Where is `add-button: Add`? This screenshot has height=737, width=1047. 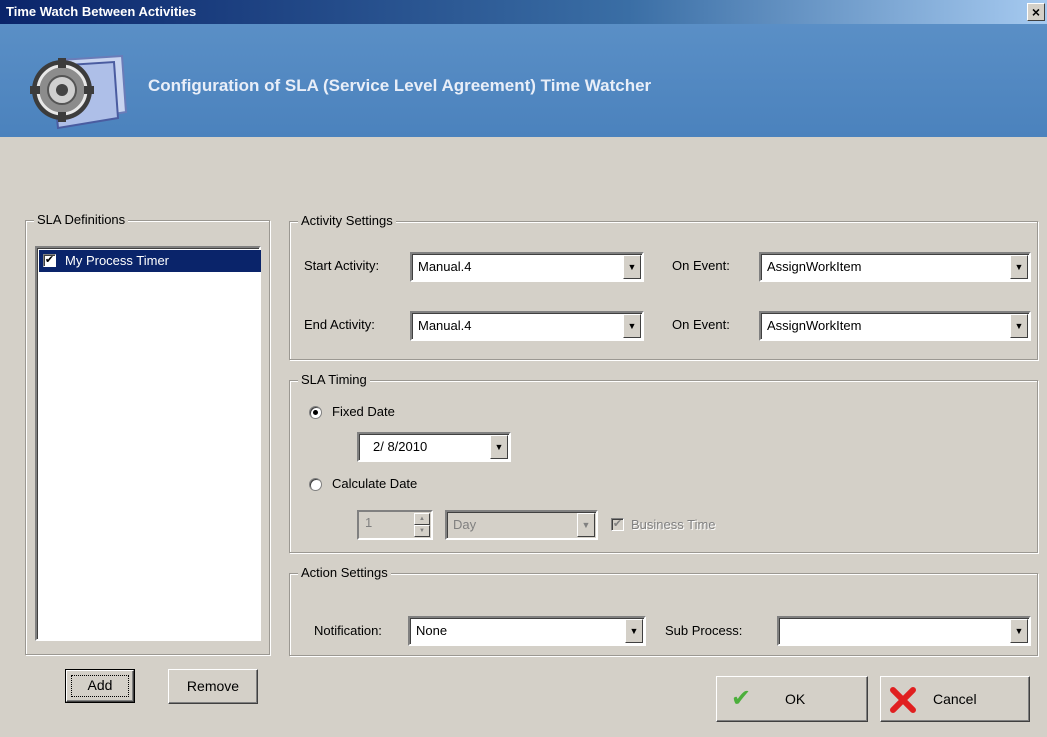 add-button: Add is located at coordinates (100, 686).